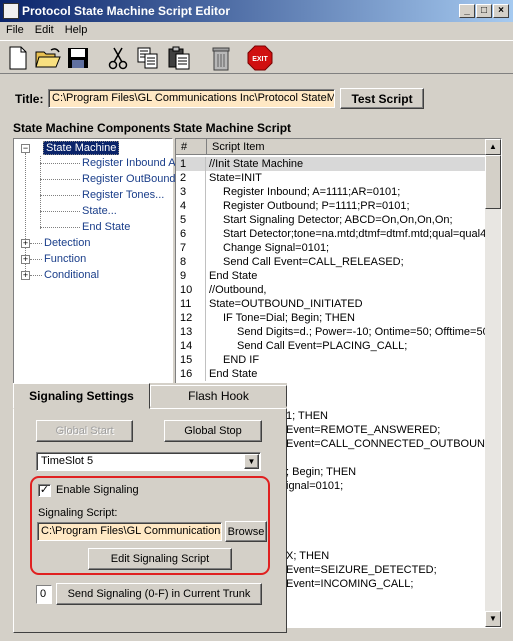 This screenshot has width=513, height=641. I want to click on tab-flash-hook: Flash Hook, so click(218, 396).